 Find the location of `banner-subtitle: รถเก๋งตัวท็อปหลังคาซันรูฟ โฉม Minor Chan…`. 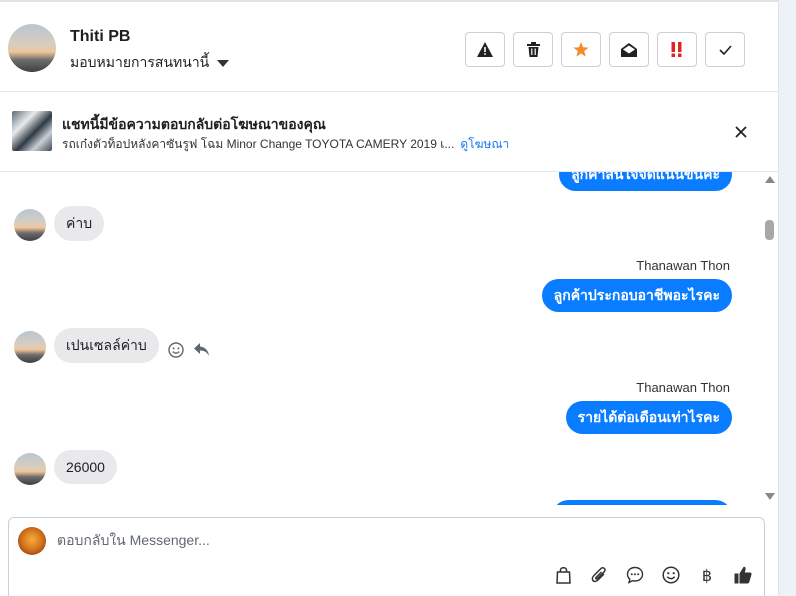

banner-subtitle: รถเก๋งตัวท็อปหลังคาซันรูฟ โฉม Minor Chan… is located at coordinates (285, 144).